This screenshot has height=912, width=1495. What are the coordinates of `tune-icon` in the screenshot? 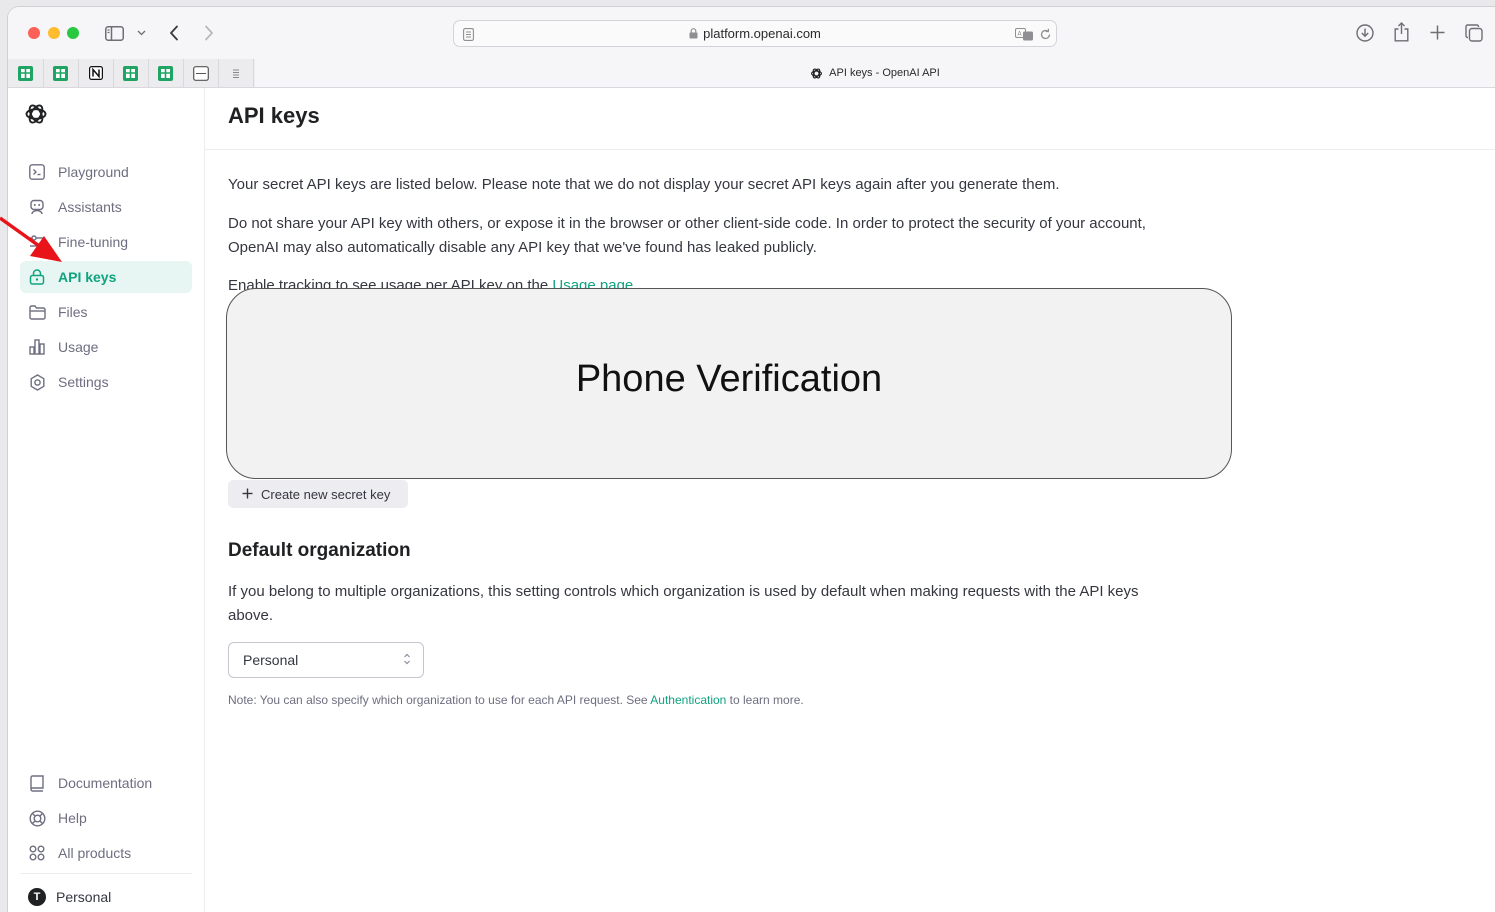 It's located at (37, 242).